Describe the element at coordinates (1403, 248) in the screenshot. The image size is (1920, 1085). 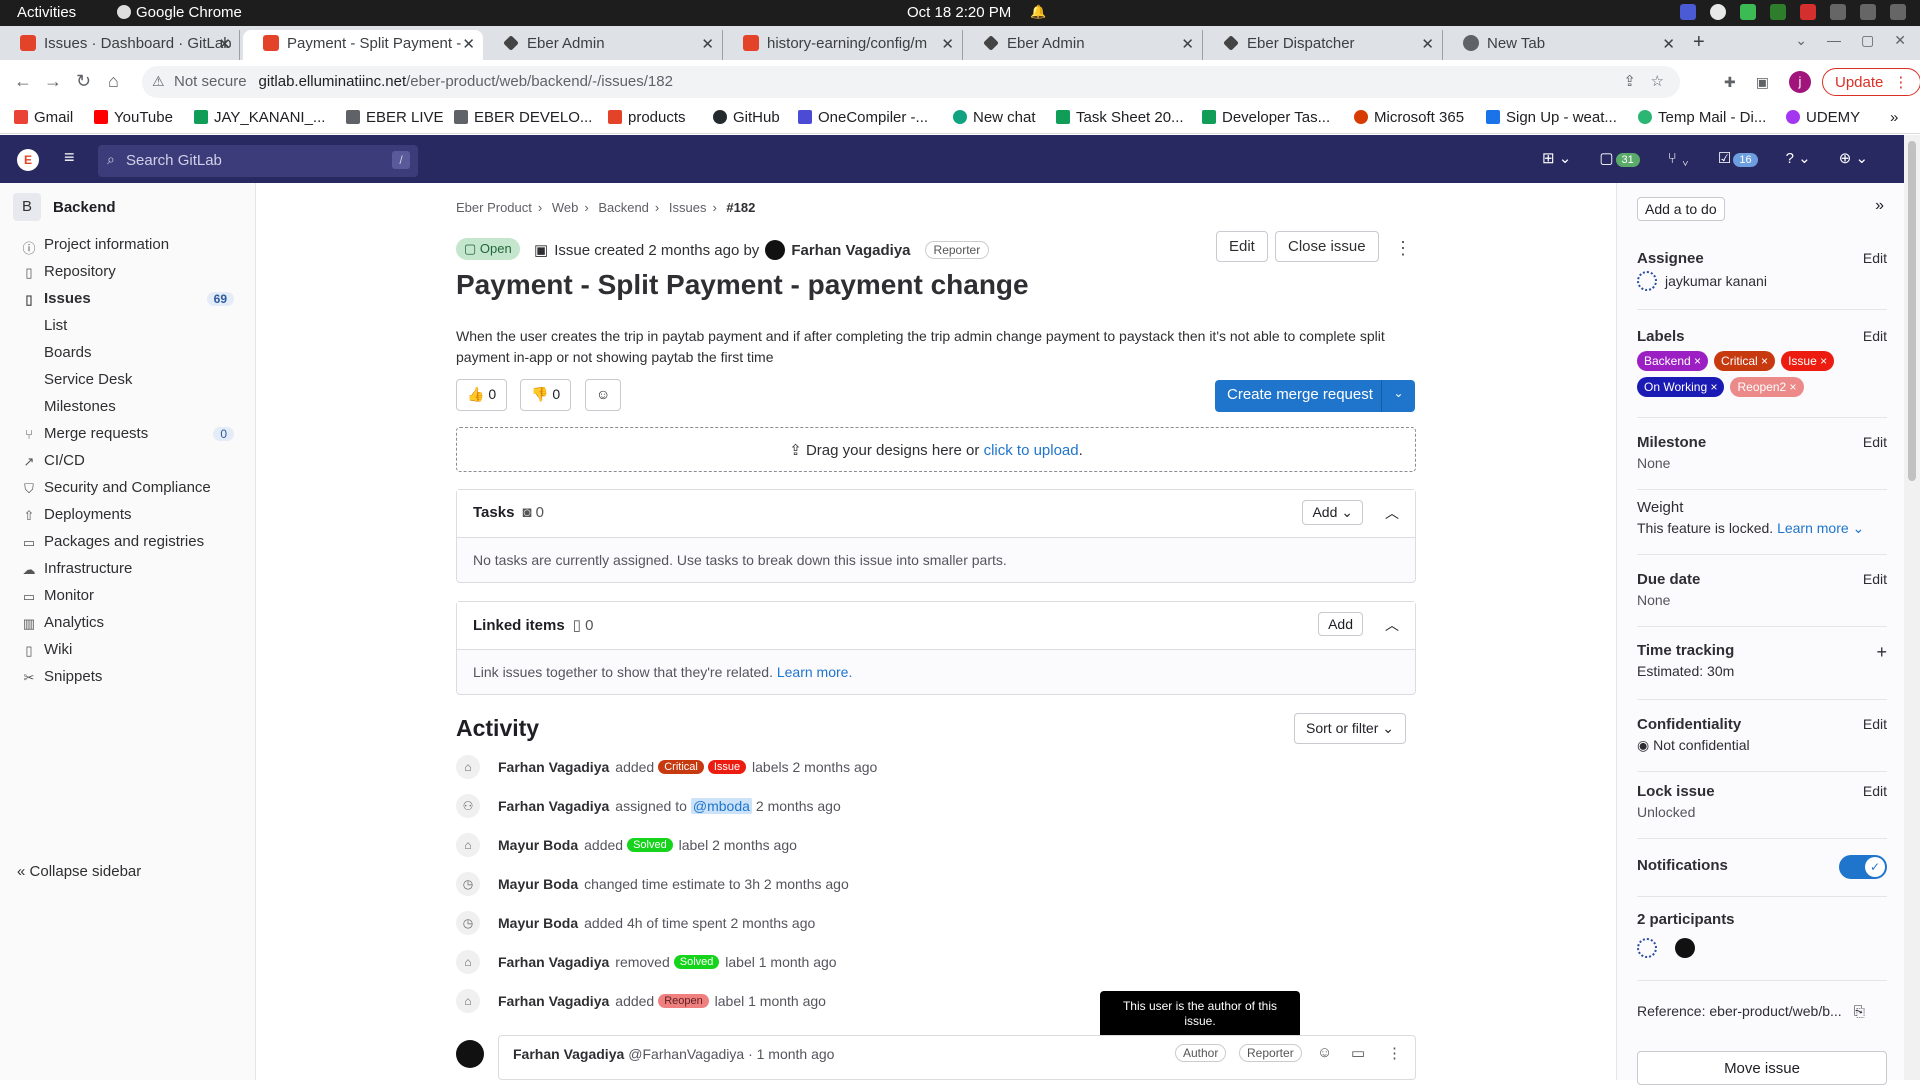
I see `more-actions-icon: ⋮` at that location.